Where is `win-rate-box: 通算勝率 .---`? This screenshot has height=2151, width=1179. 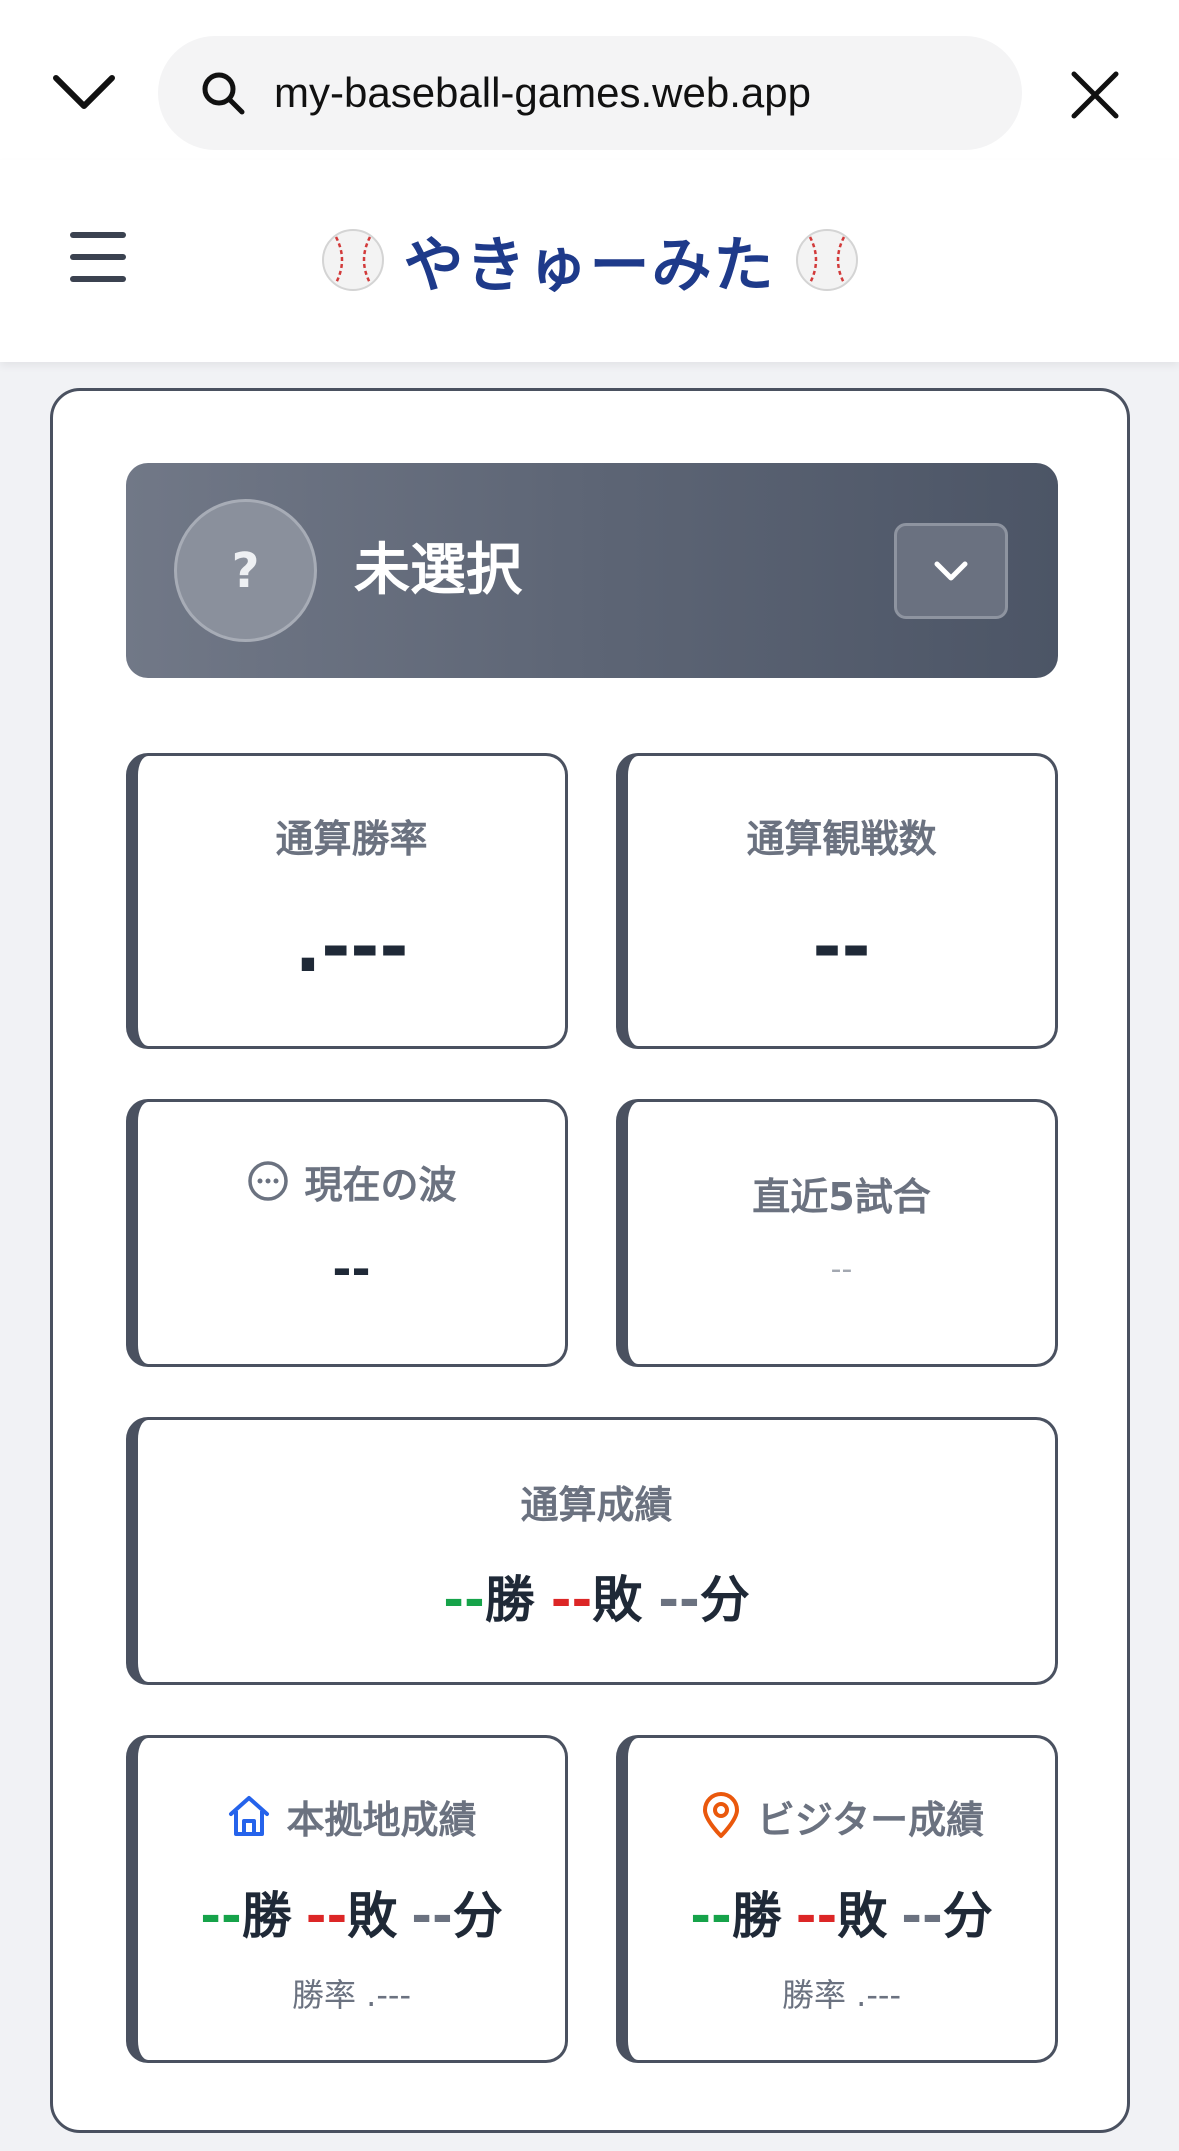 win-rate-box: 通算勝率 .--- is located at coordinates (347, 901).